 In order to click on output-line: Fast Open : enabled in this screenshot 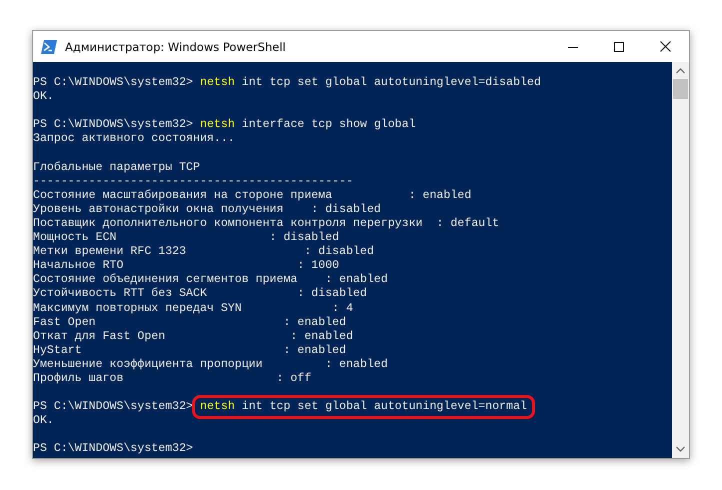, I will do `click(189, 322)`.